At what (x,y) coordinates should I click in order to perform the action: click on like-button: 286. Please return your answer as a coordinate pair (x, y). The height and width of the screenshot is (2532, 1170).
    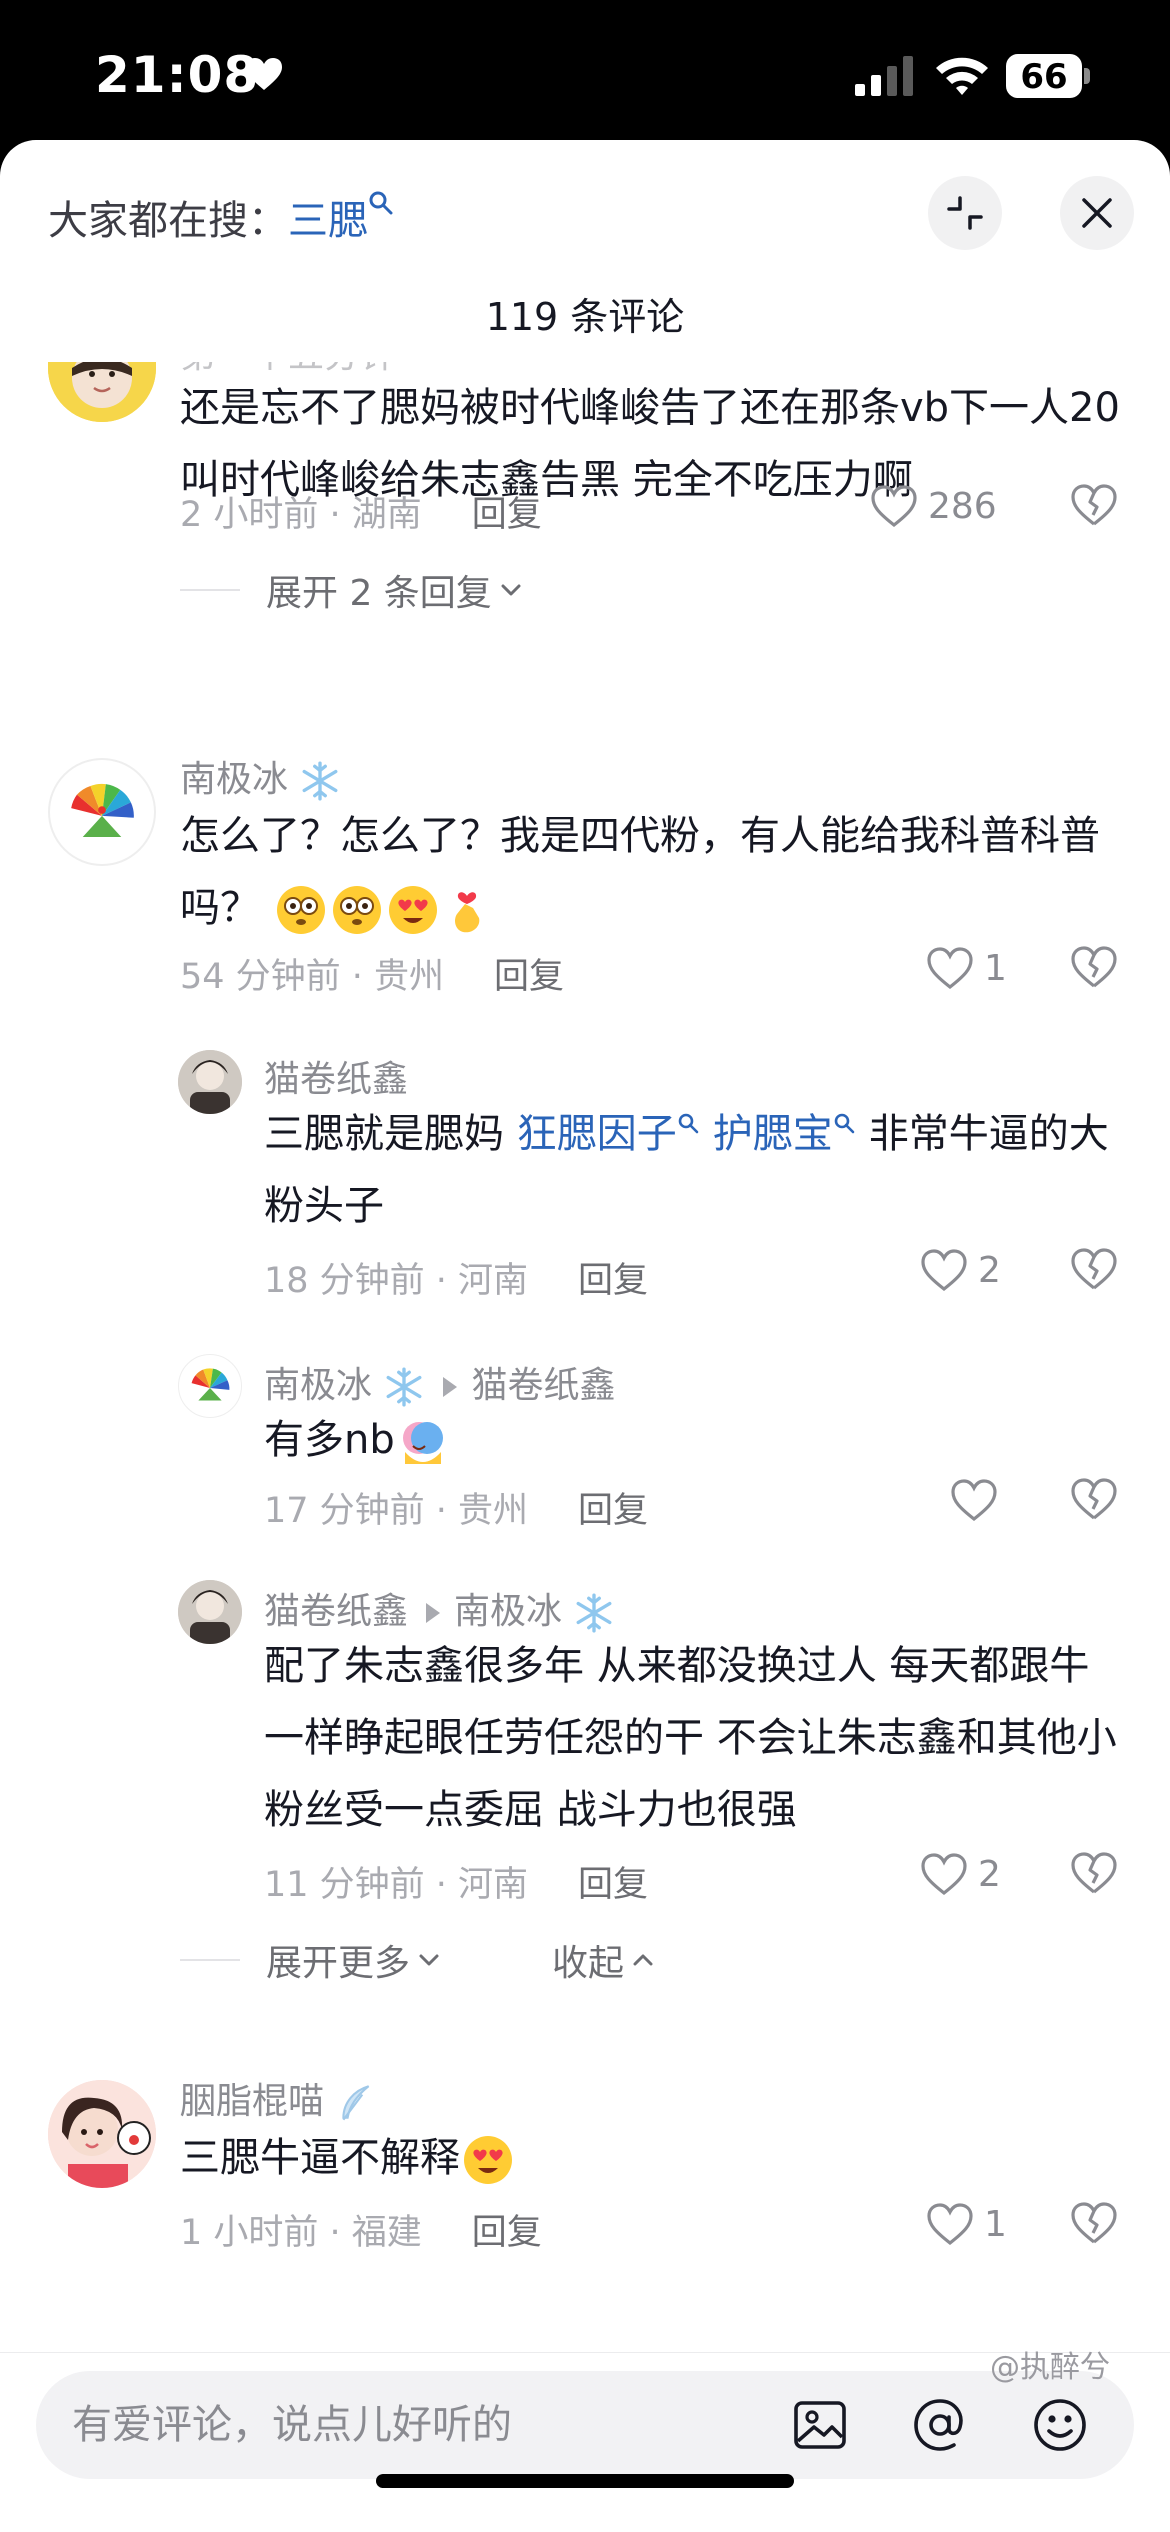
    Looking at the image, I should click on (933, 506).